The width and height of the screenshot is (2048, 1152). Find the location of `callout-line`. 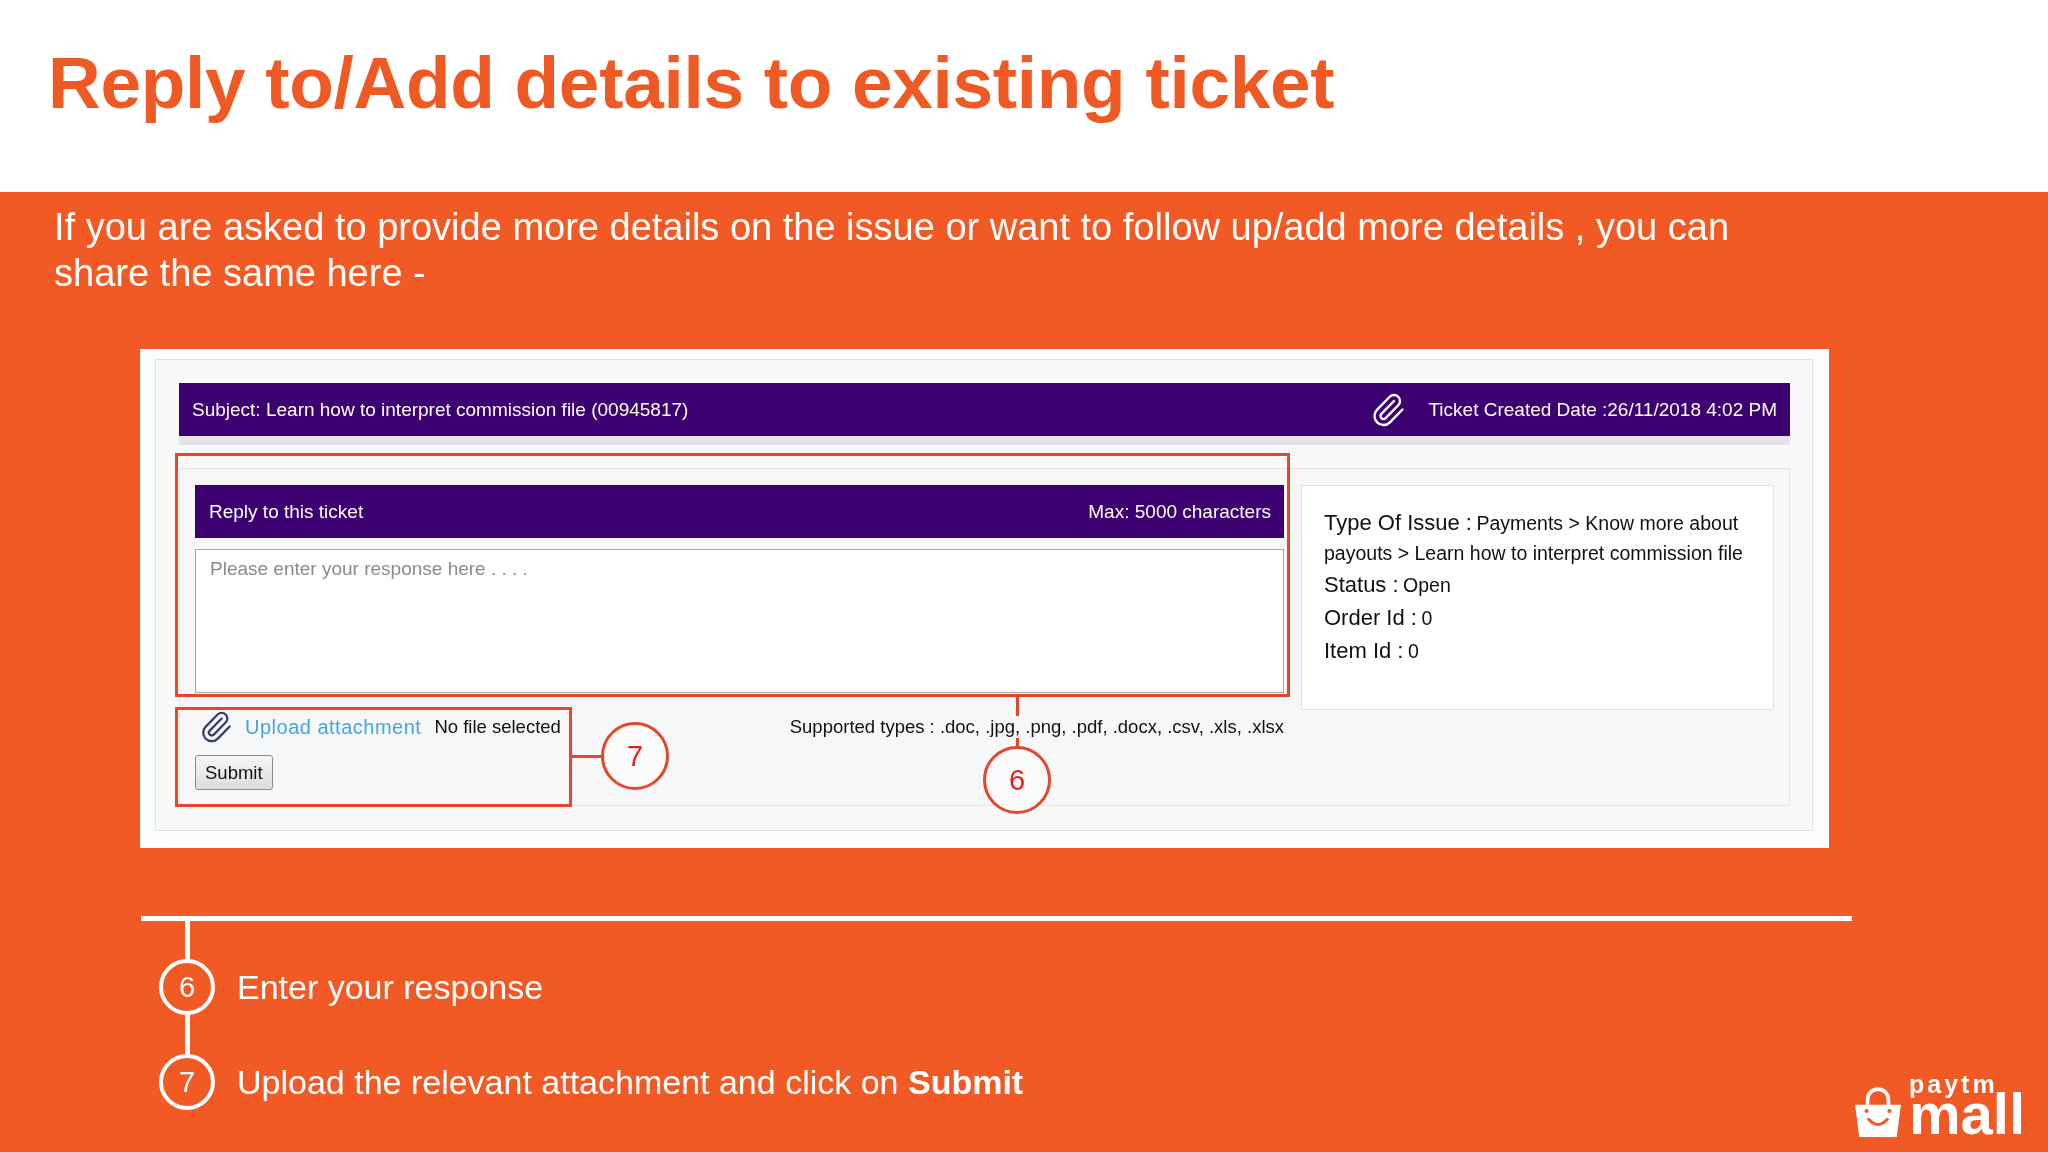

callout-line is located at coordinates (586, 756).